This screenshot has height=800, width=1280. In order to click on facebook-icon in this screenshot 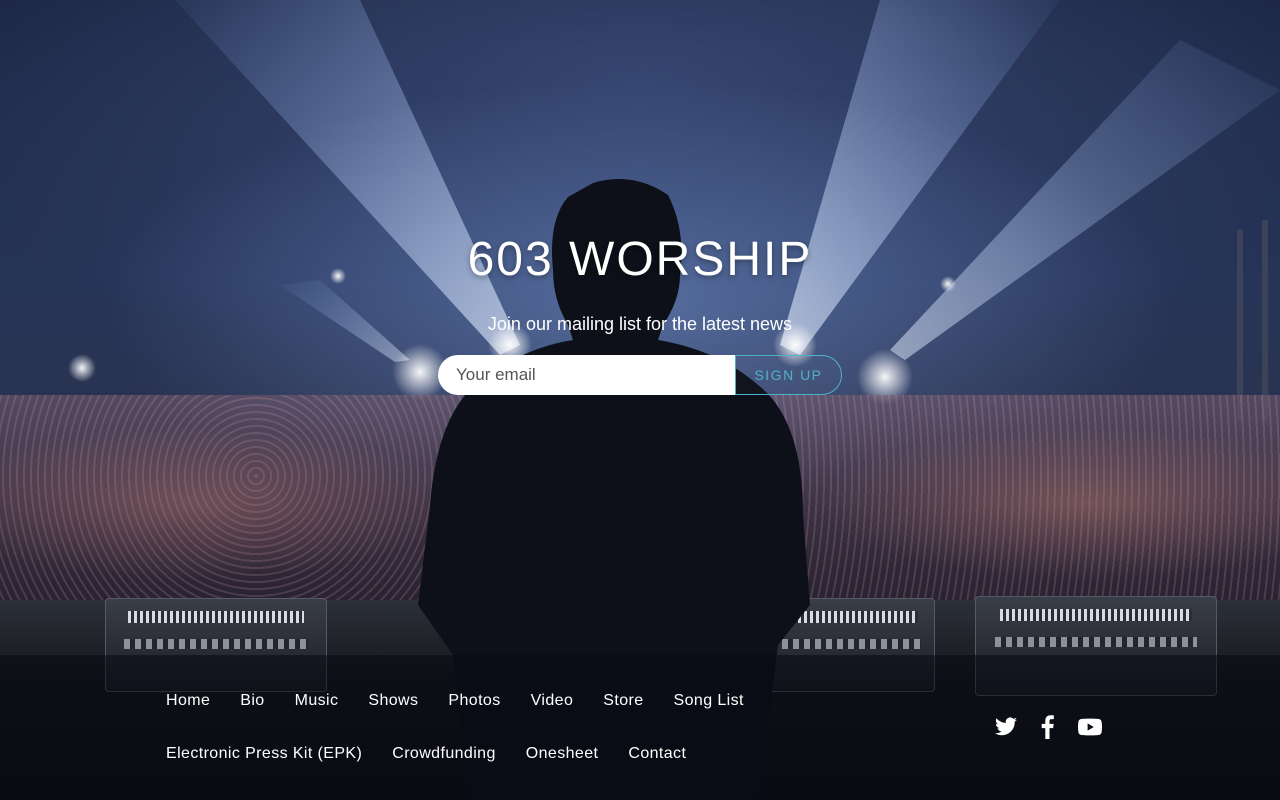, I will do `click(1048, 727)`.